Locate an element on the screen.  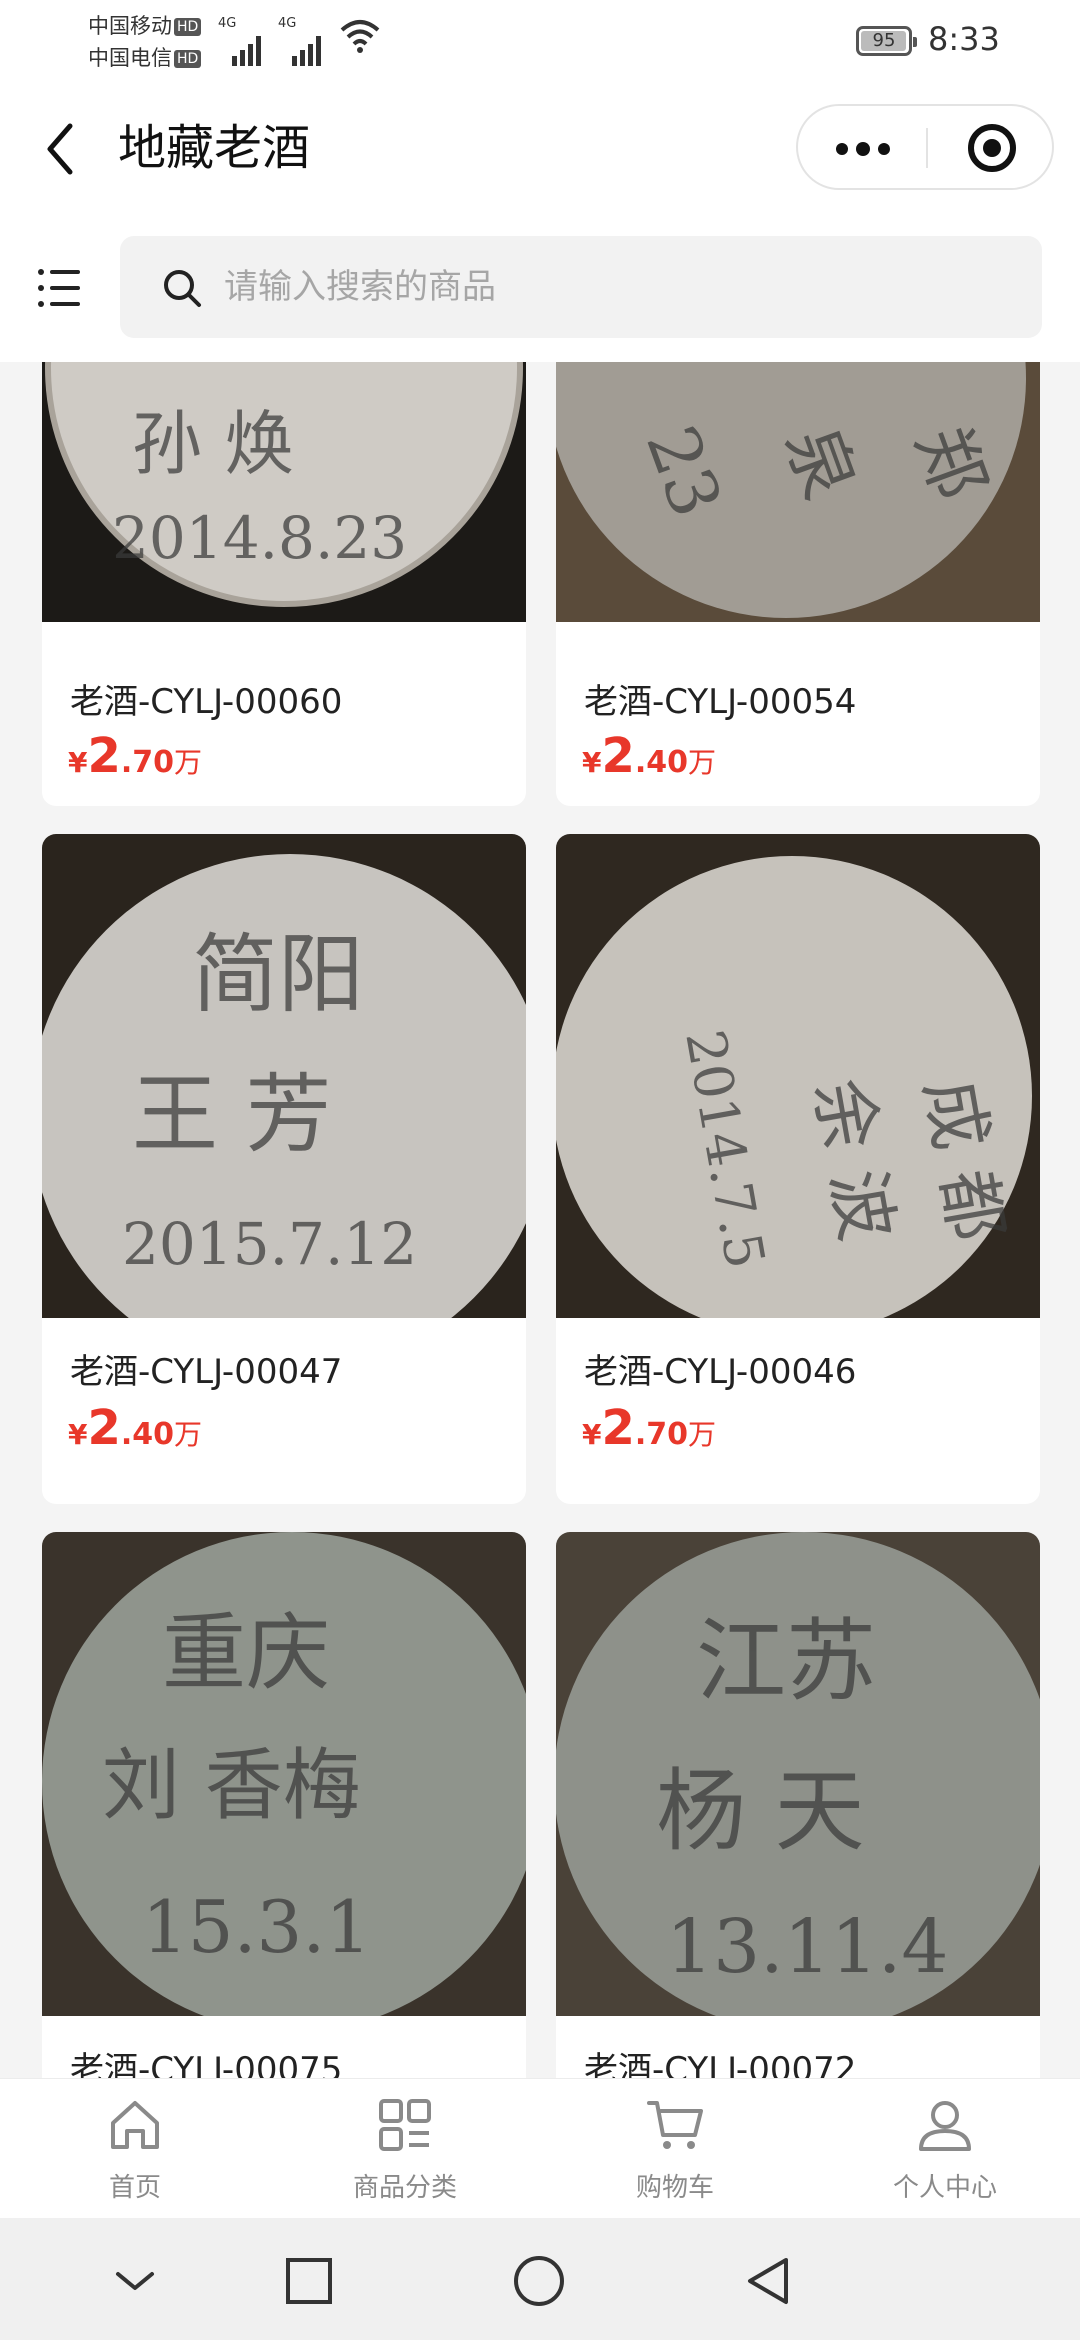
tab-label: 商品分类 is located at coordinates (404, 2188).